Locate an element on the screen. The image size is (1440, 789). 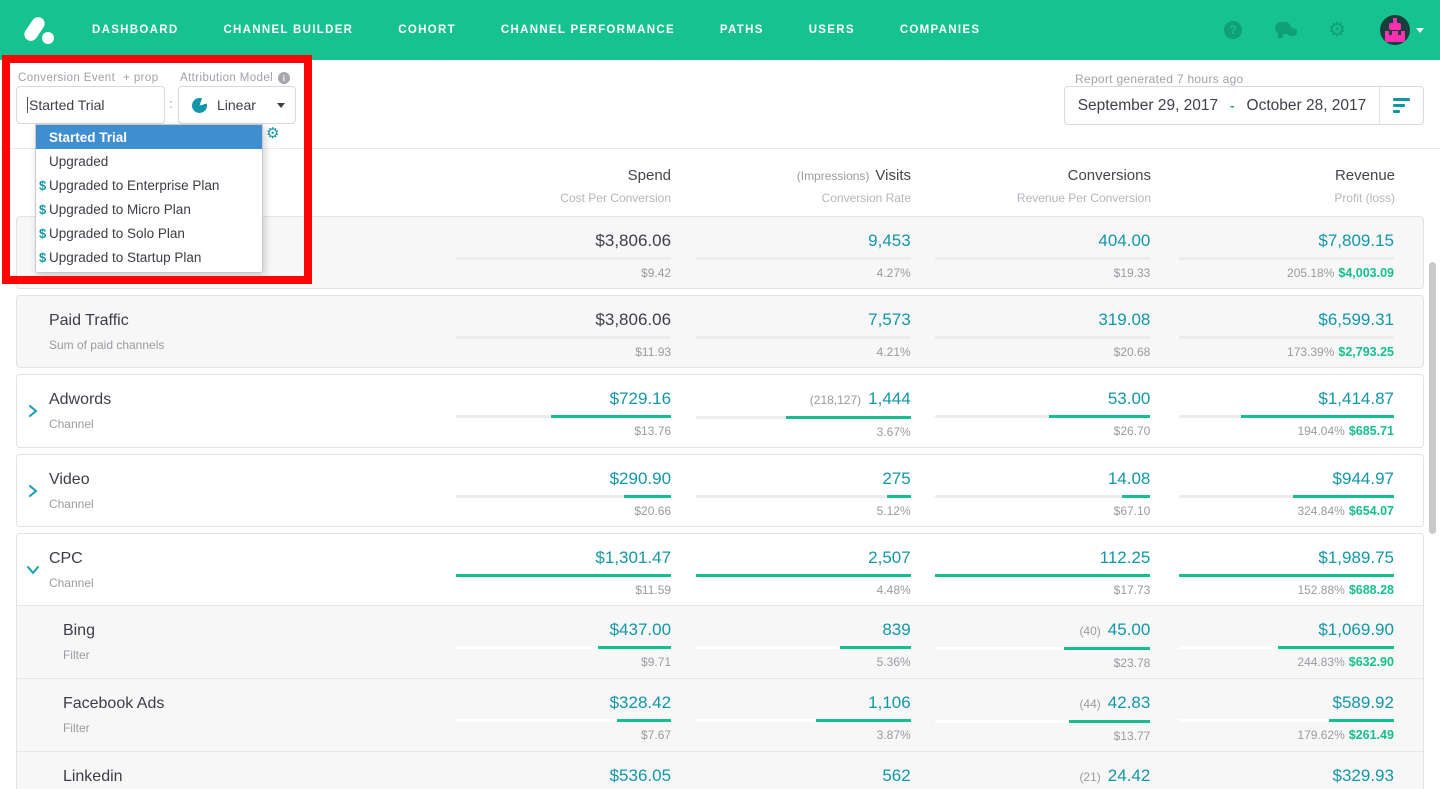
dropdown-option-upgraded-enterprise: $ Upgraded to Enterprise Plan is located at coordinates (149, 185).